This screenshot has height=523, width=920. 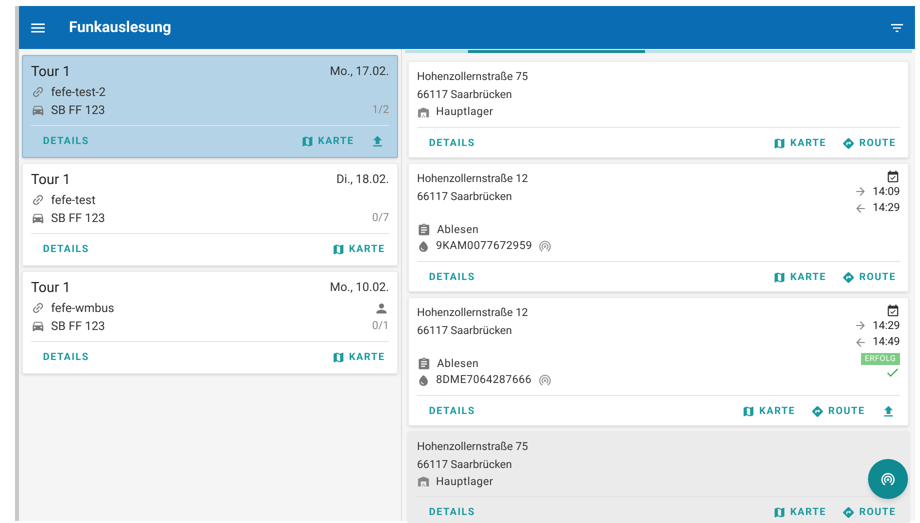 What do you see at coordinates (359, 71) in the screenshot?
I see `tour-date: Mo., 17.02.` at bounding box center [359, 71].